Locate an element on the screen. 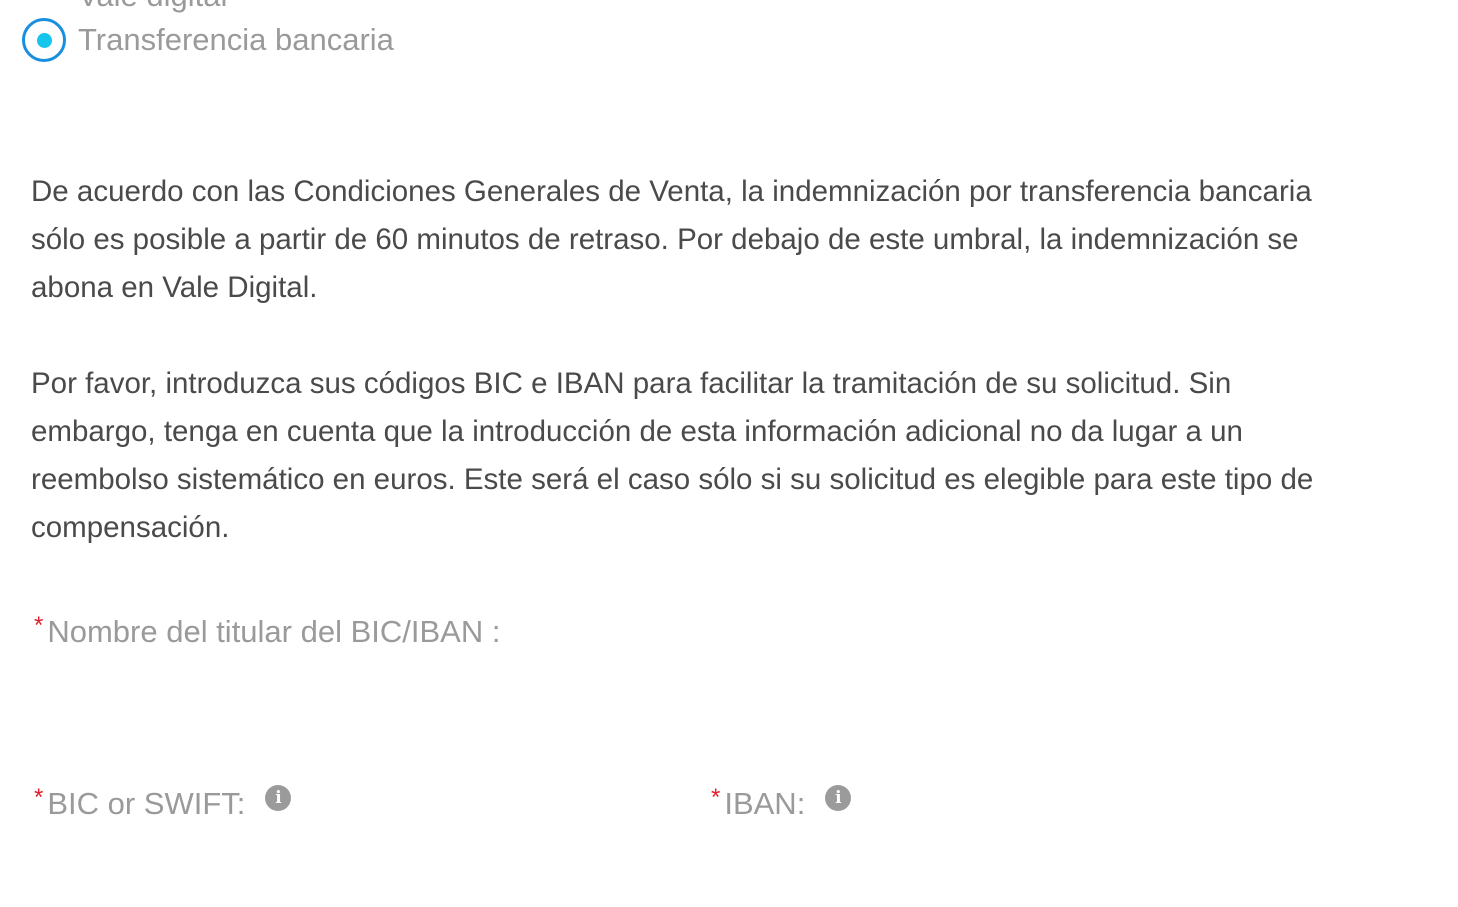  bic-label-text: BIC or SWIFT: is located at coordinates (146, 803).